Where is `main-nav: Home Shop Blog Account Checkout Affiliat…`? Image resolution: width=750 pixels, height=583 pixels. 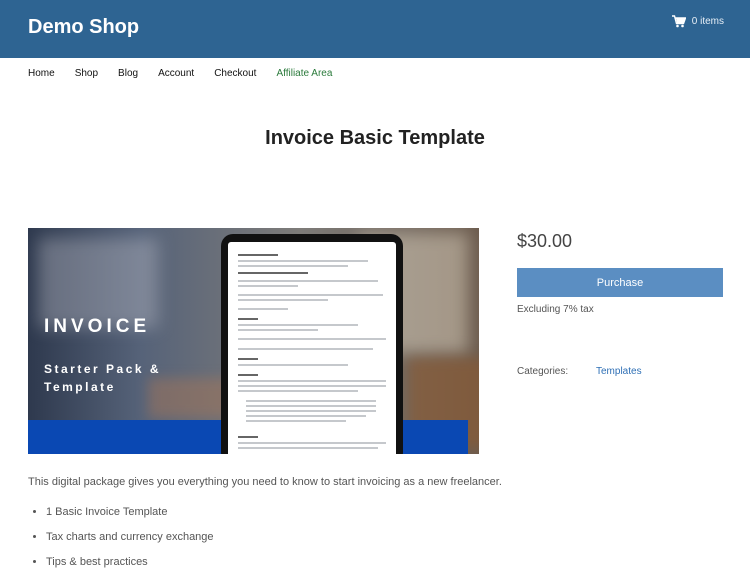
main-nav: Home Shop Blog Account Checkout Affiliat… is located at coordinates (190, 73).